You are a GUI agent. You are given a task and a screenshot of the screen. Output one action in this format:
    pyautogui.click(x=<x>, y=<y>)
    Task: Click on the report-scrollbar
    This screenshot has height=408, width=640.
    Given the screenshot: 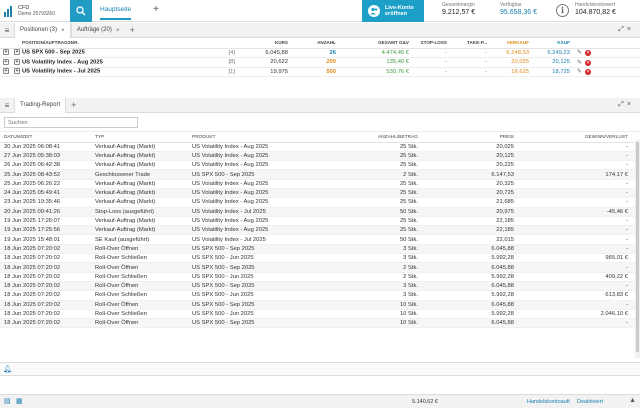 What is the action you would take?
    pyautogui.click(x=637, y=249)
    